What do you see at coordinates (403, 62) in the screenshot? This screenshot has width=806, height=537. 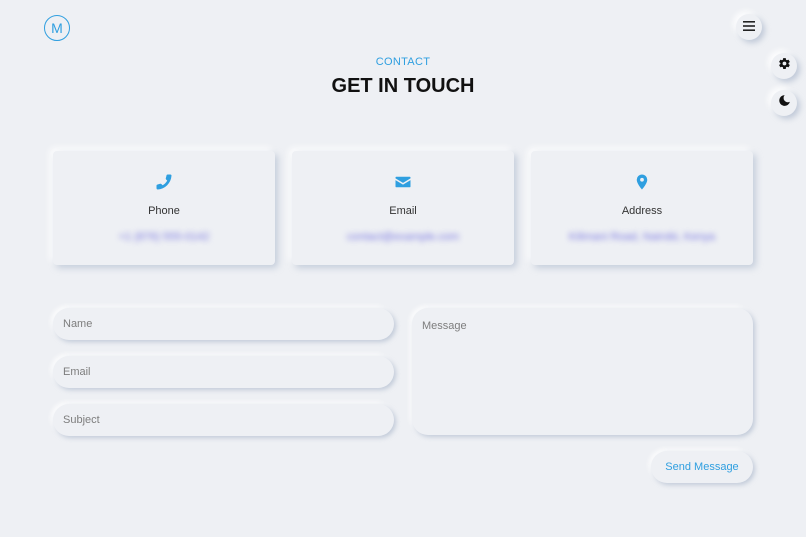 I see `section-eyebrow: CONTACT` at bounding box center [403, 62].